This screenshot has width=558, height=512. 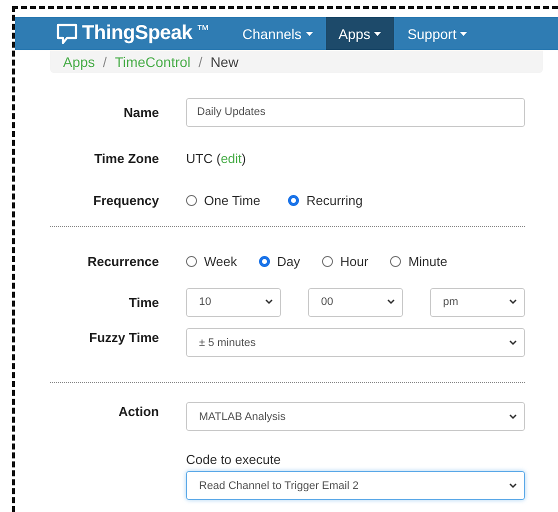 I want to click on field-label: Recurrence, so click(x=122, y=261).